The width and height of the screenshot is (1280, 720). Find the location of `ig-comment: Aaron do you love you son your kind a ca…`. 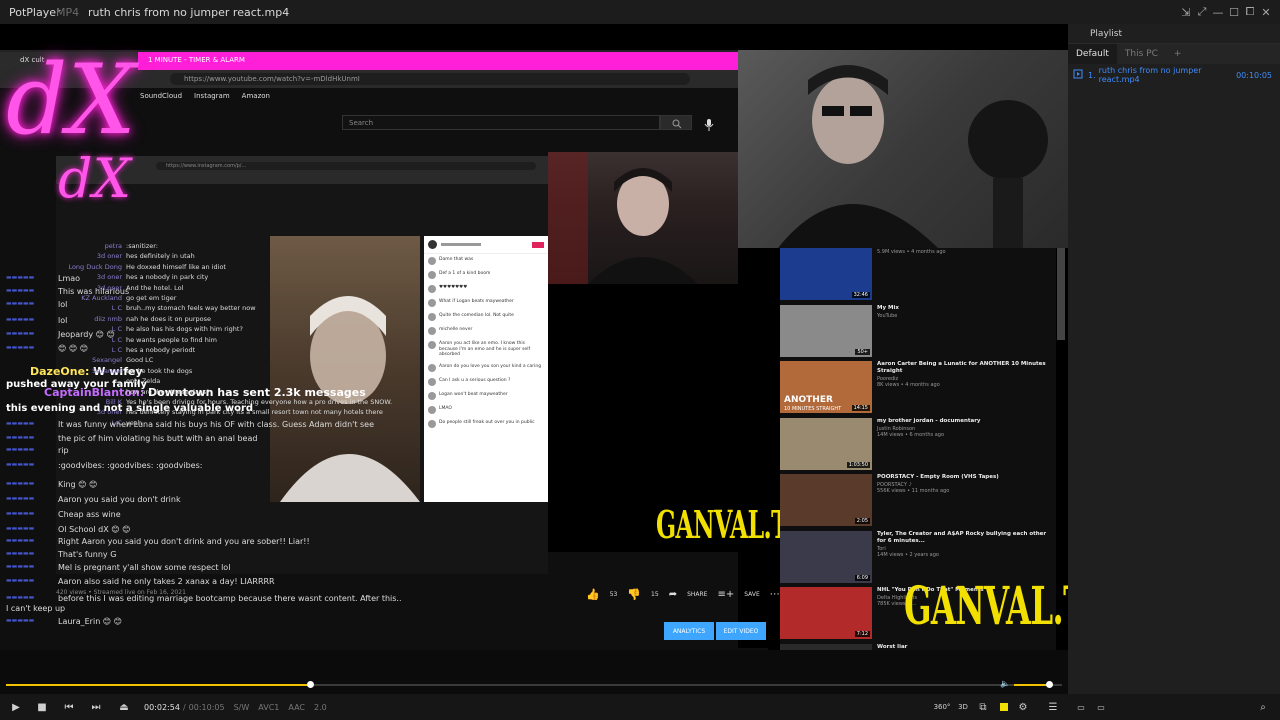

ig-comment: Aaron do you love you son your kind a ca… is located at coordinates (486, 368).